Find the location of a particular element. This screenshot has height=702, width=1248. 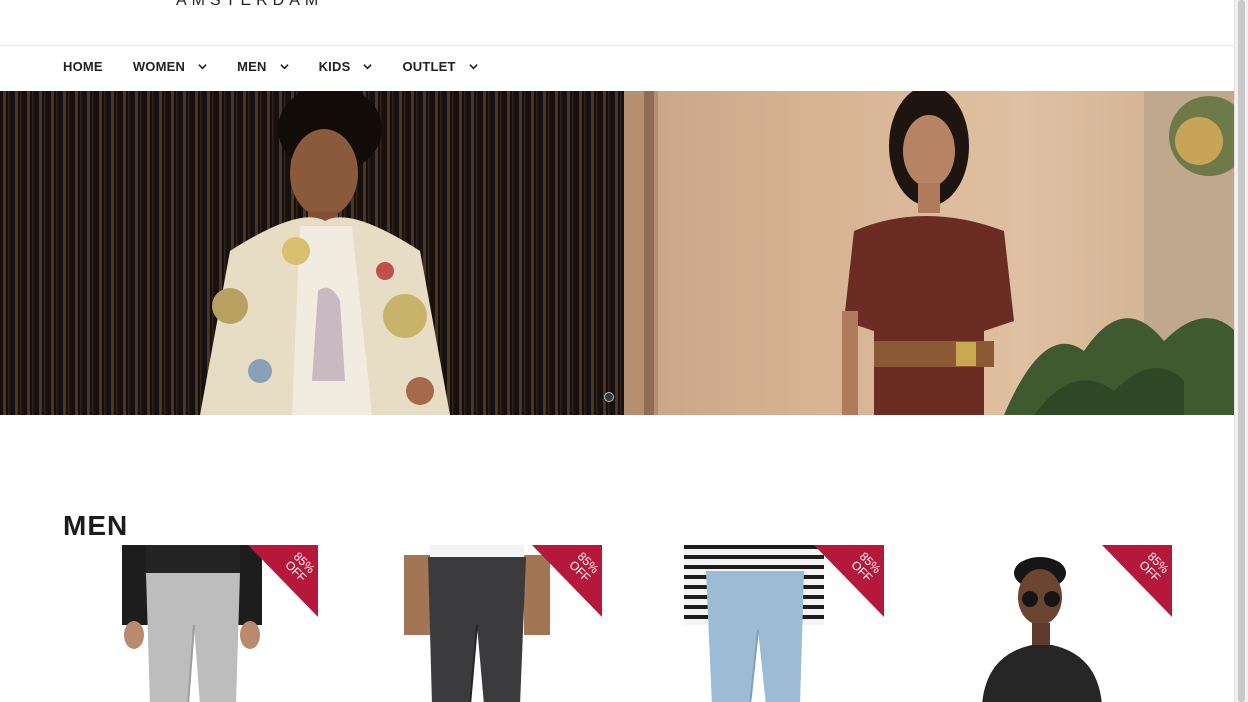

section-title: MEN is located at coordinates (96, 526).